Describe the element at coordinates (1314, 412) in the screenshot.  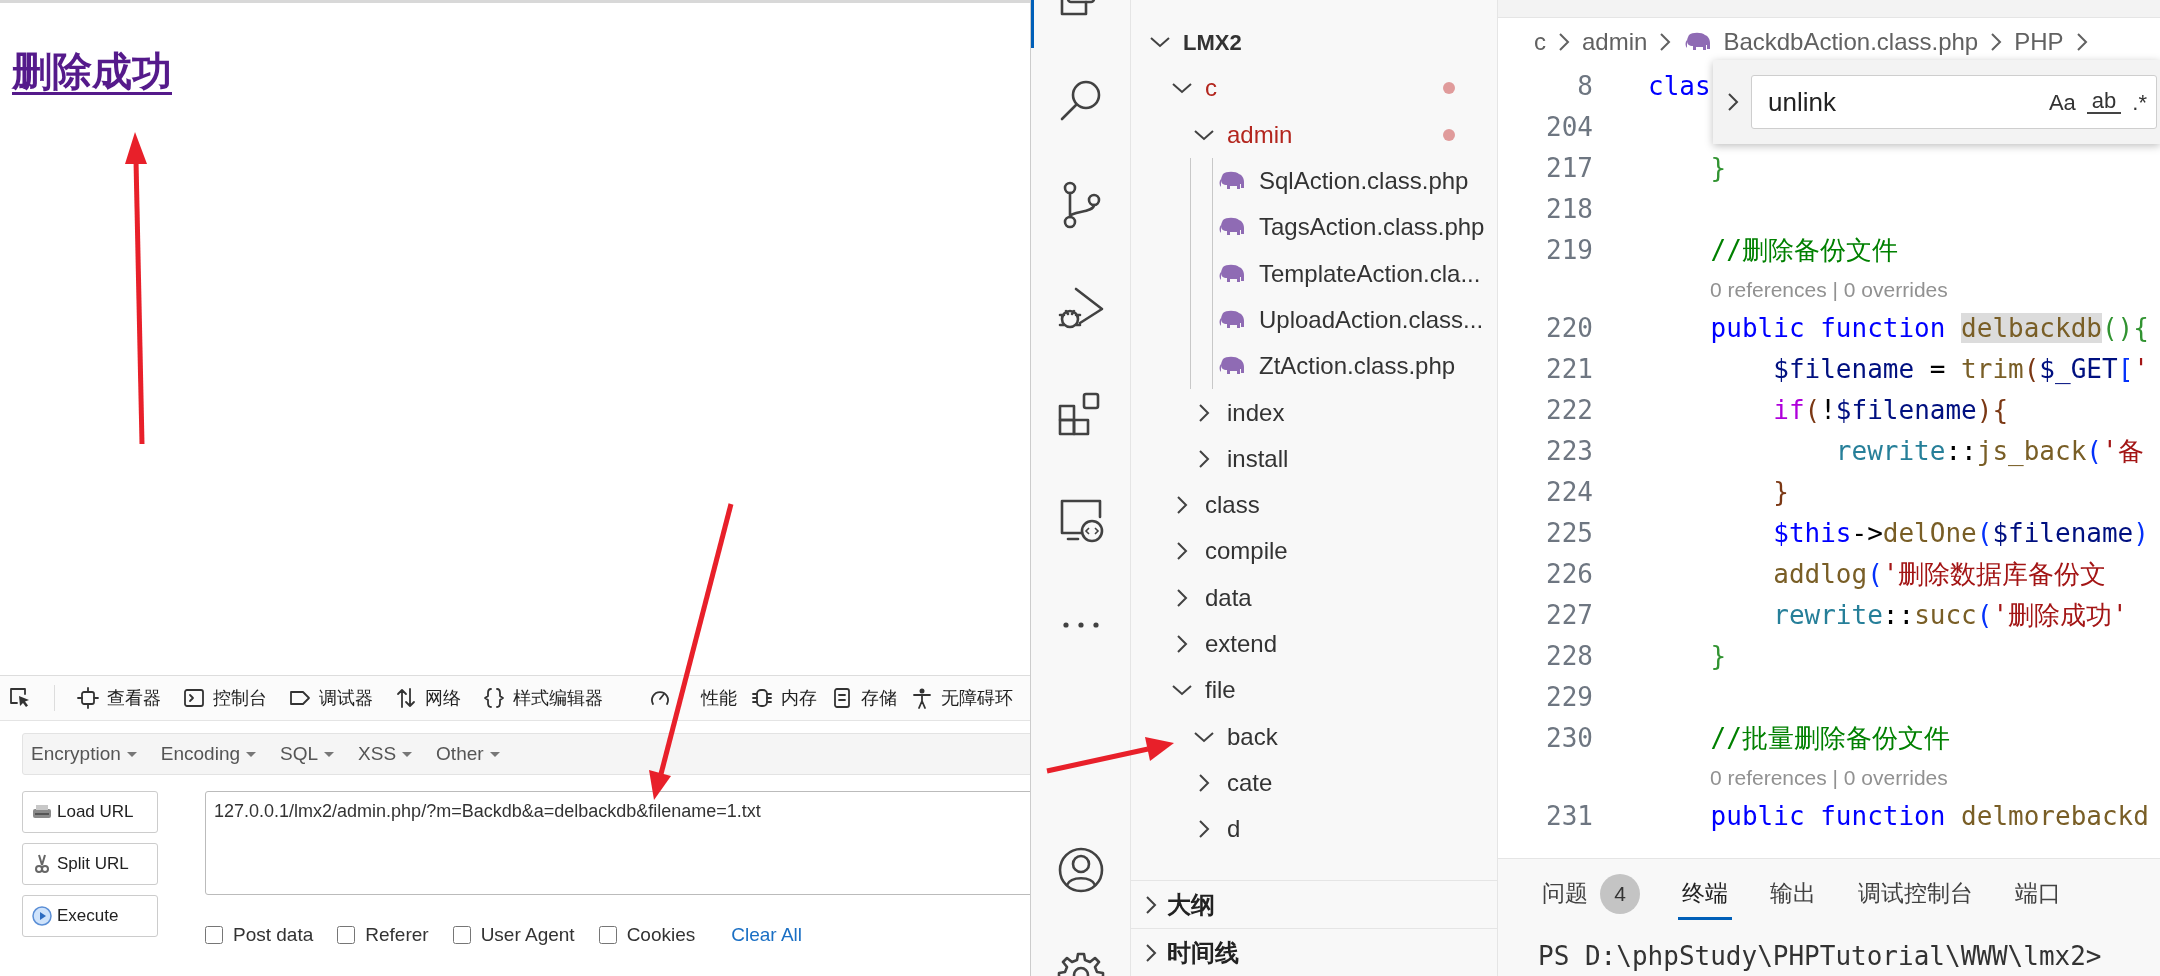
I see `tree-item: index` at that location.